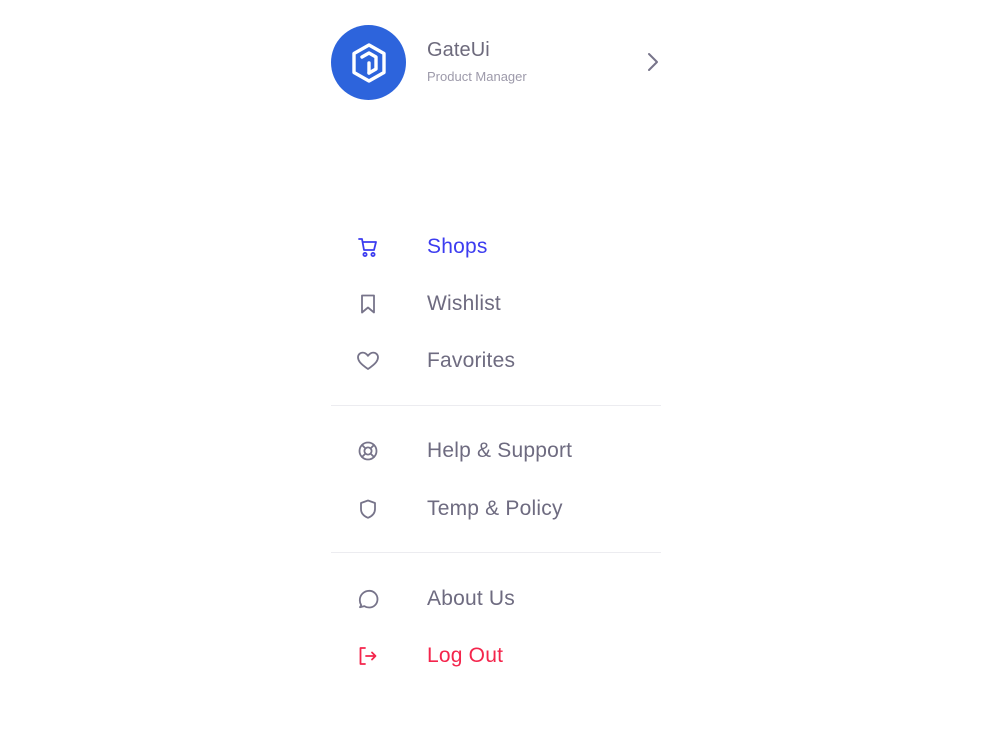  Describe the element at coordinates (477, 76) in the screenshot. I see `profile-role: Product Manager` at that location.